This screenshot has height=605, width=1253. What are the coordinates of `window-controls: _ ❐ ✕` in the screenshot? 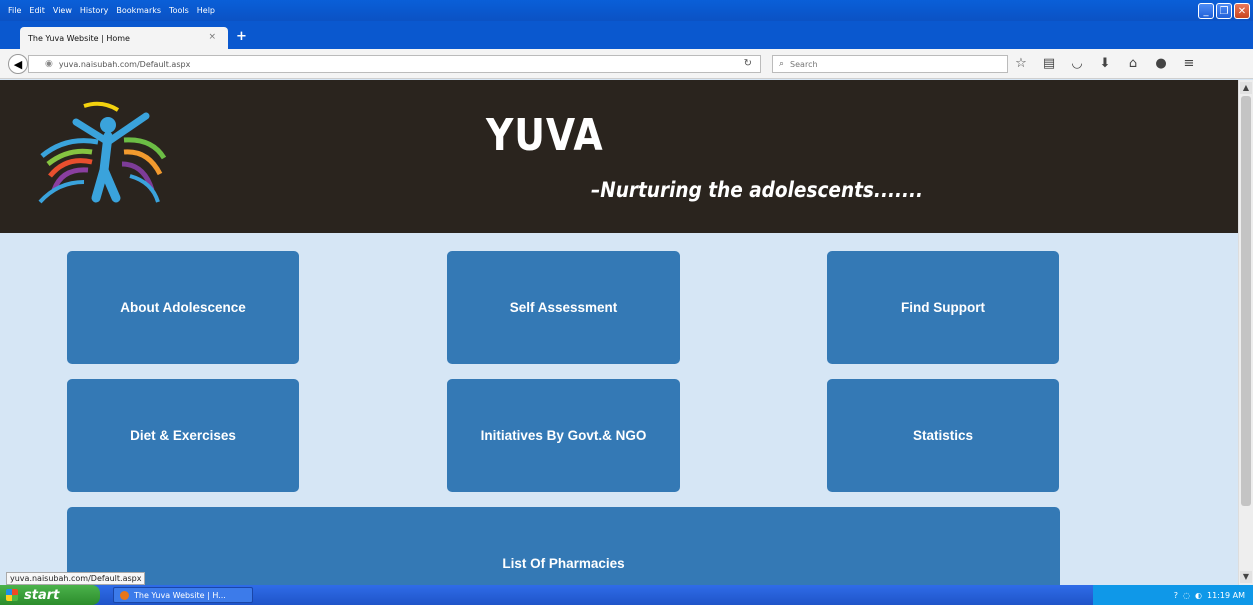 It's located at (1224, 11).